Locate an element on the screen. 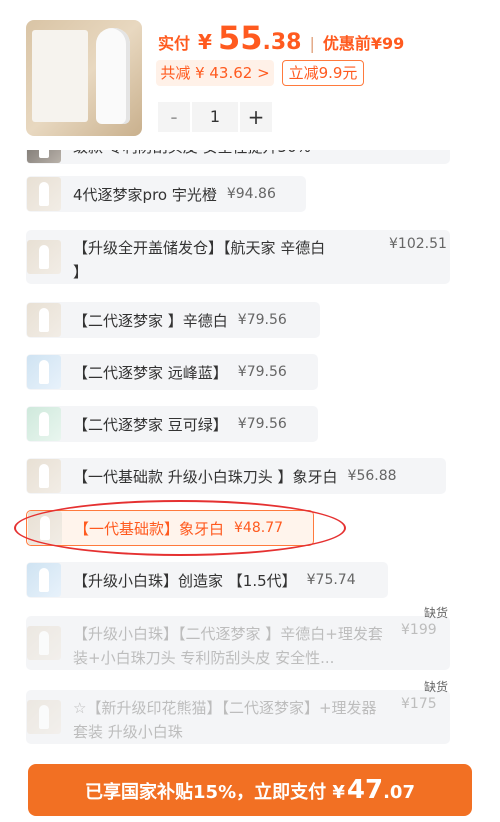  option-label: 【一代基础款 升级小白珠刀头 】象牙白 is located at coordinates (205, 476).